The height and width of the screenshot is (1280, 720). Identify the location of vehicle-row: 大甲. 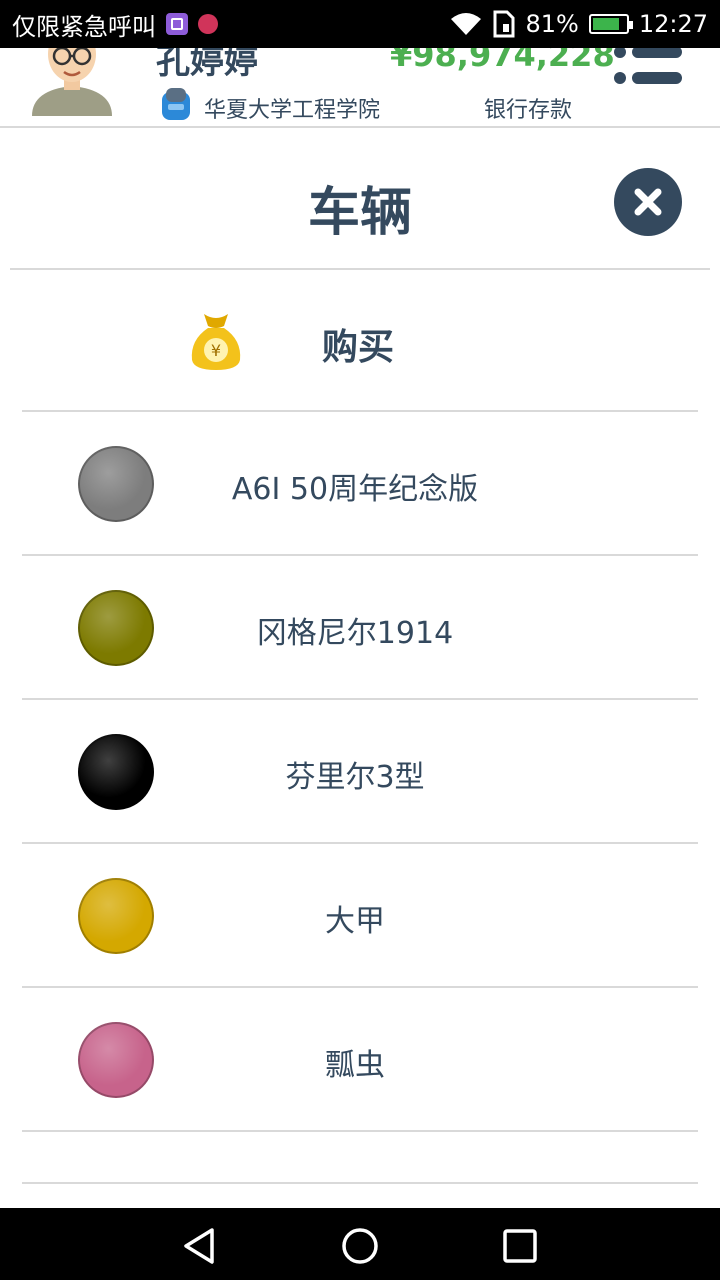
(360, 916).